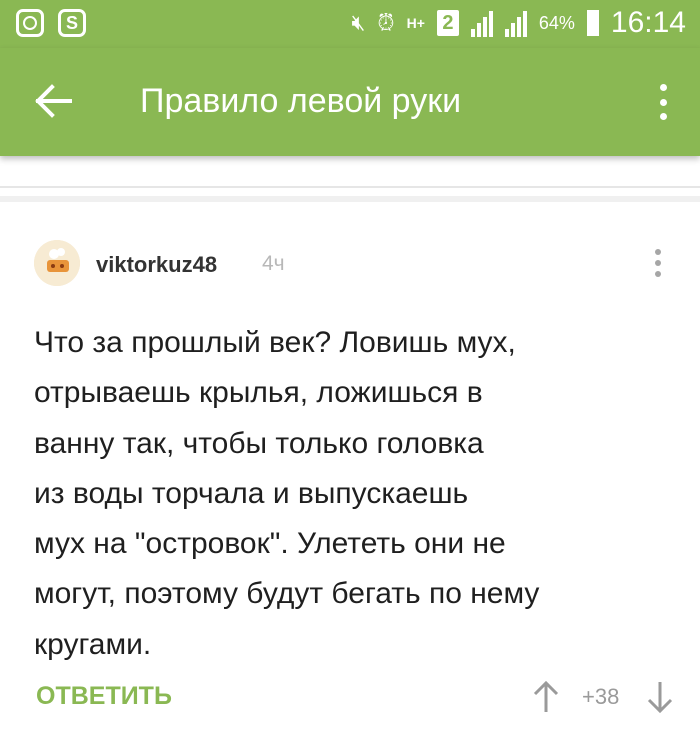 The height and width of the screenshot is (748, 700). Describe the element at coordinates (658, 263) in the screenshot. I see `comment-options-icon` at that location.